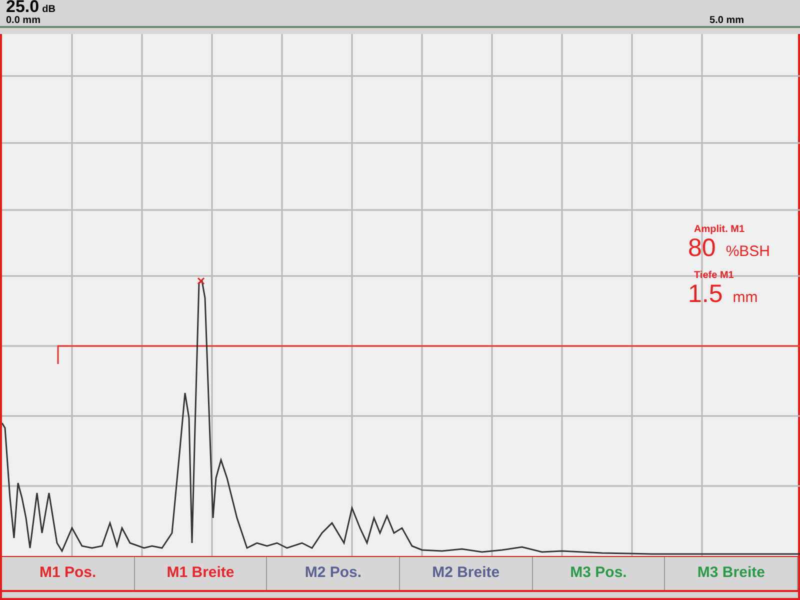 The image size is (800, 600). What do you see at coordinates (748, 252) in the screenshot?
I see `reading-unit: %BSH` at bounding box center [748, 252].